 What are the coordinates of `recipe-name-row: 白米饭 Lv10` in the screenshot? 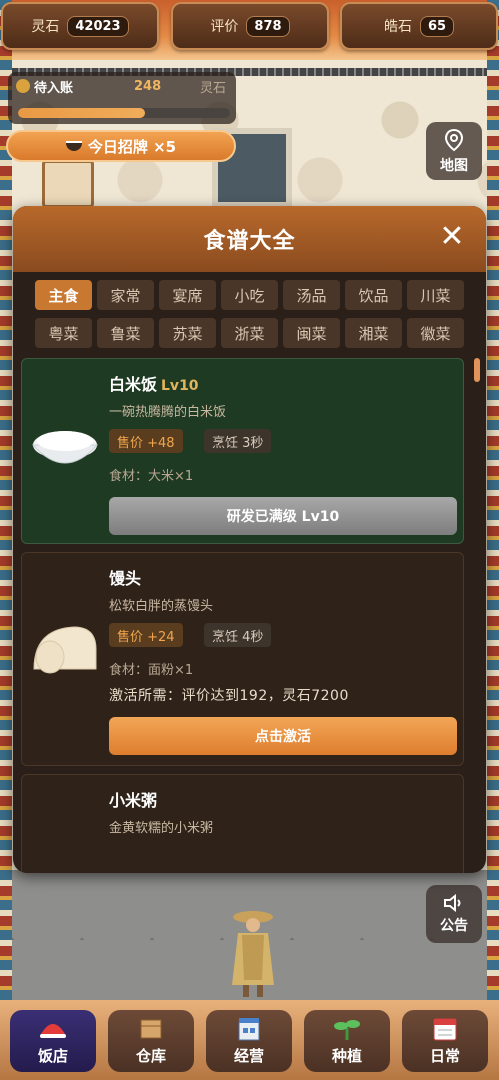 It's located at (154, 383).